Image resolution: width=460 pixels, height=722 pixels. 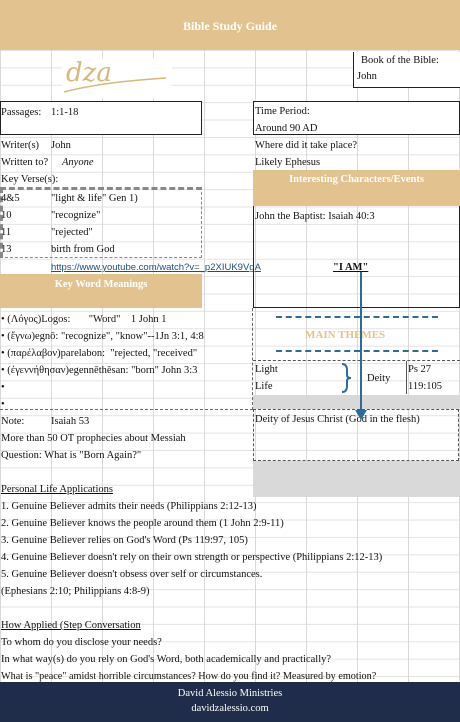 What do you see at coordinates (94, 198) in the screenshot?
I see `key-verse-text: "light & life" Gen 1)` at bounding box center [94, 198].